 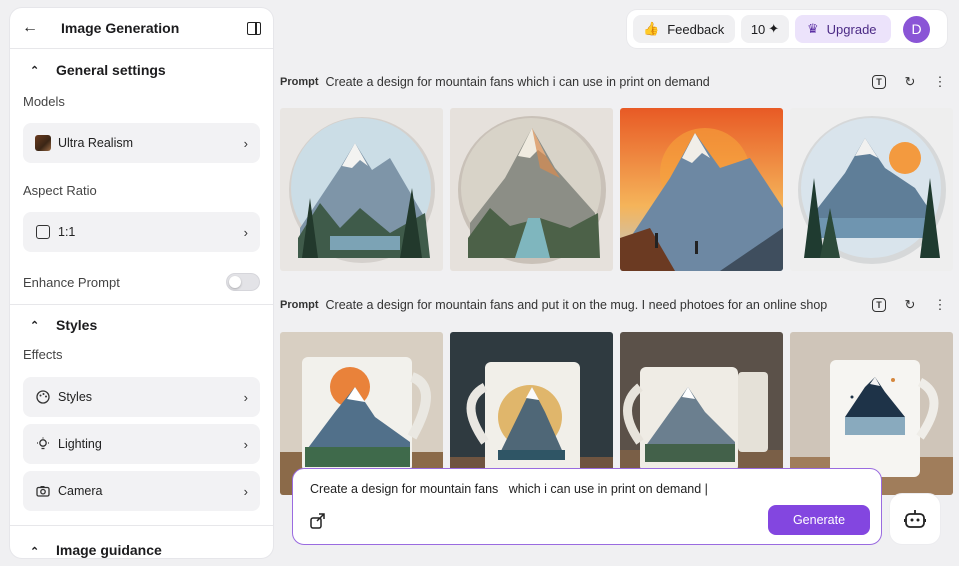 I want to click on styles-section-label: Styles, so click(x=77, y=325).